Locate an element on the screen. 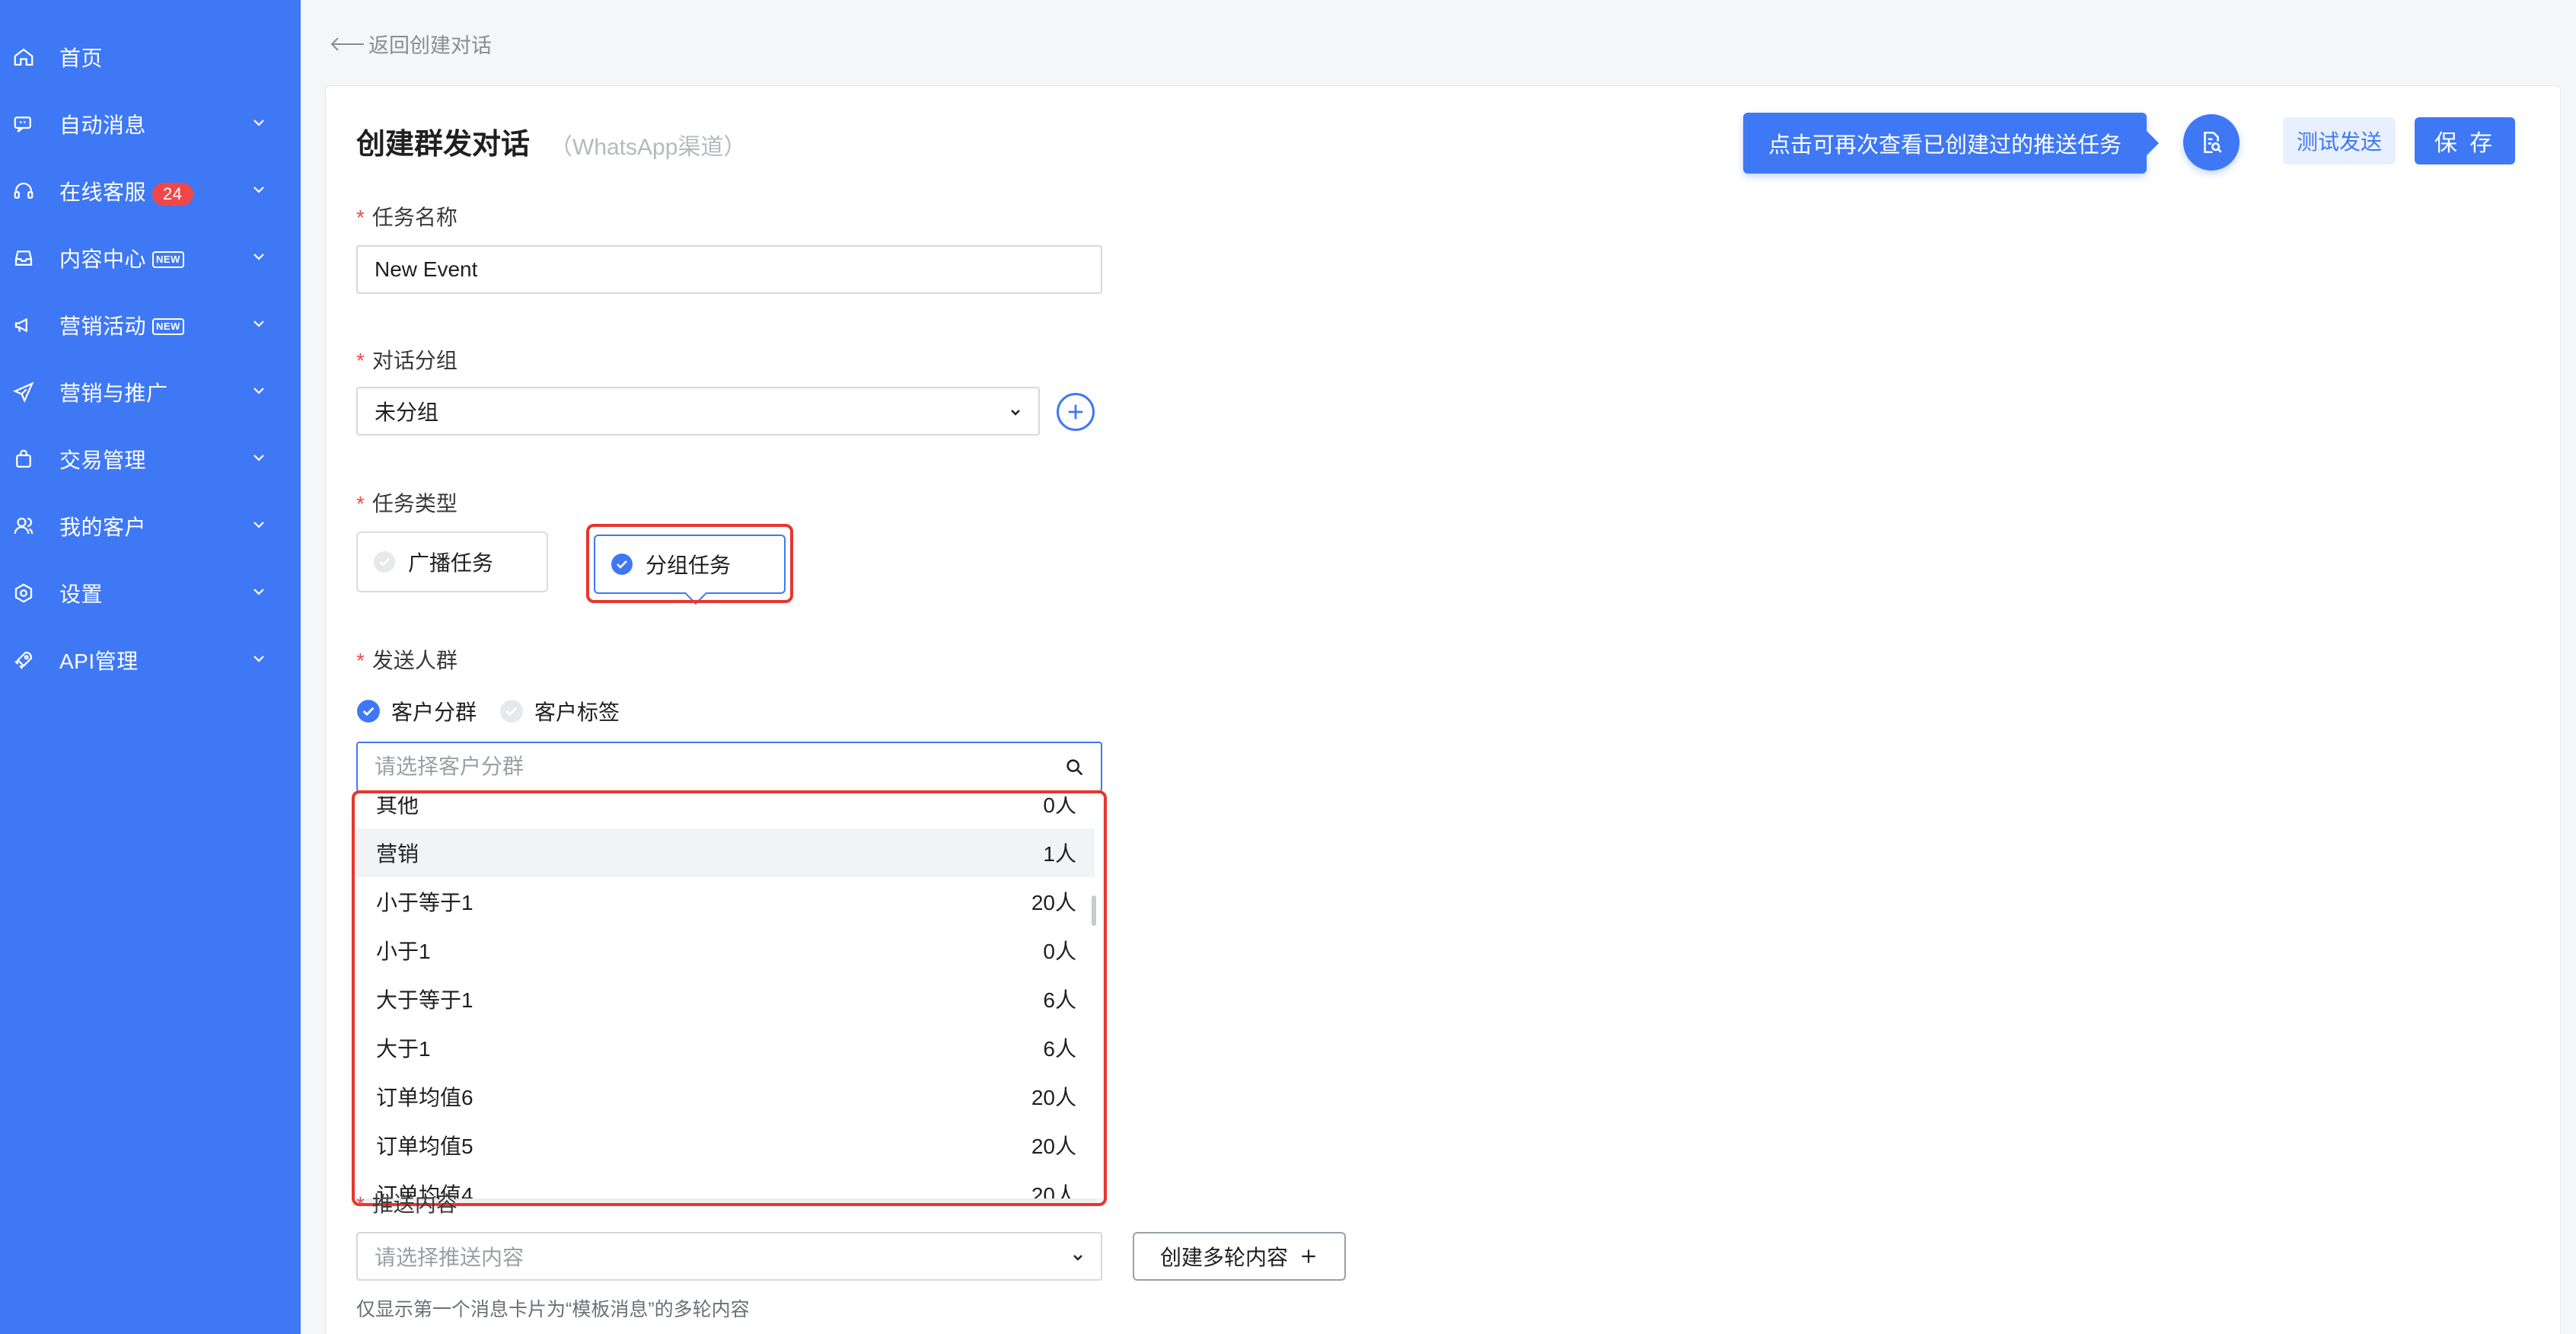 The image size is (2576, 1334). sidebar-item-api: API管理 is located at coordinates (150, 660).